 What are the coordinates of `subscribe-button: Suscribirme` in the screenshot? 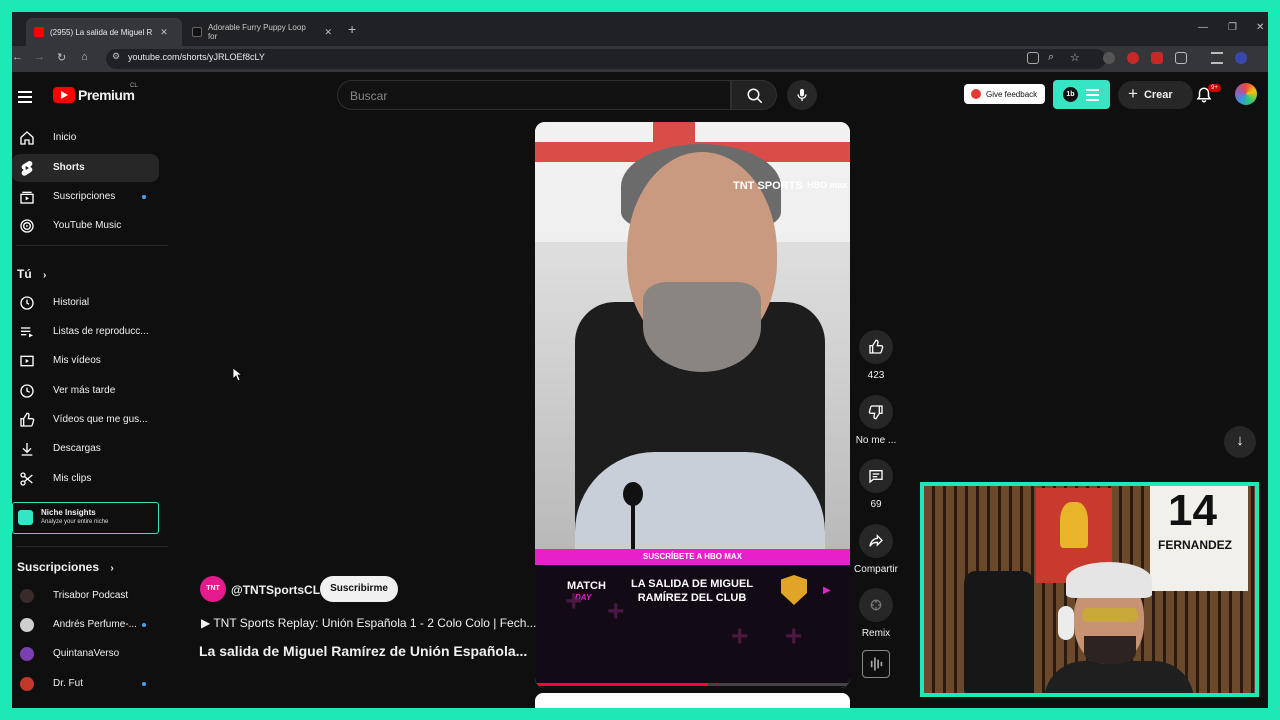 It's located at (359, 589).